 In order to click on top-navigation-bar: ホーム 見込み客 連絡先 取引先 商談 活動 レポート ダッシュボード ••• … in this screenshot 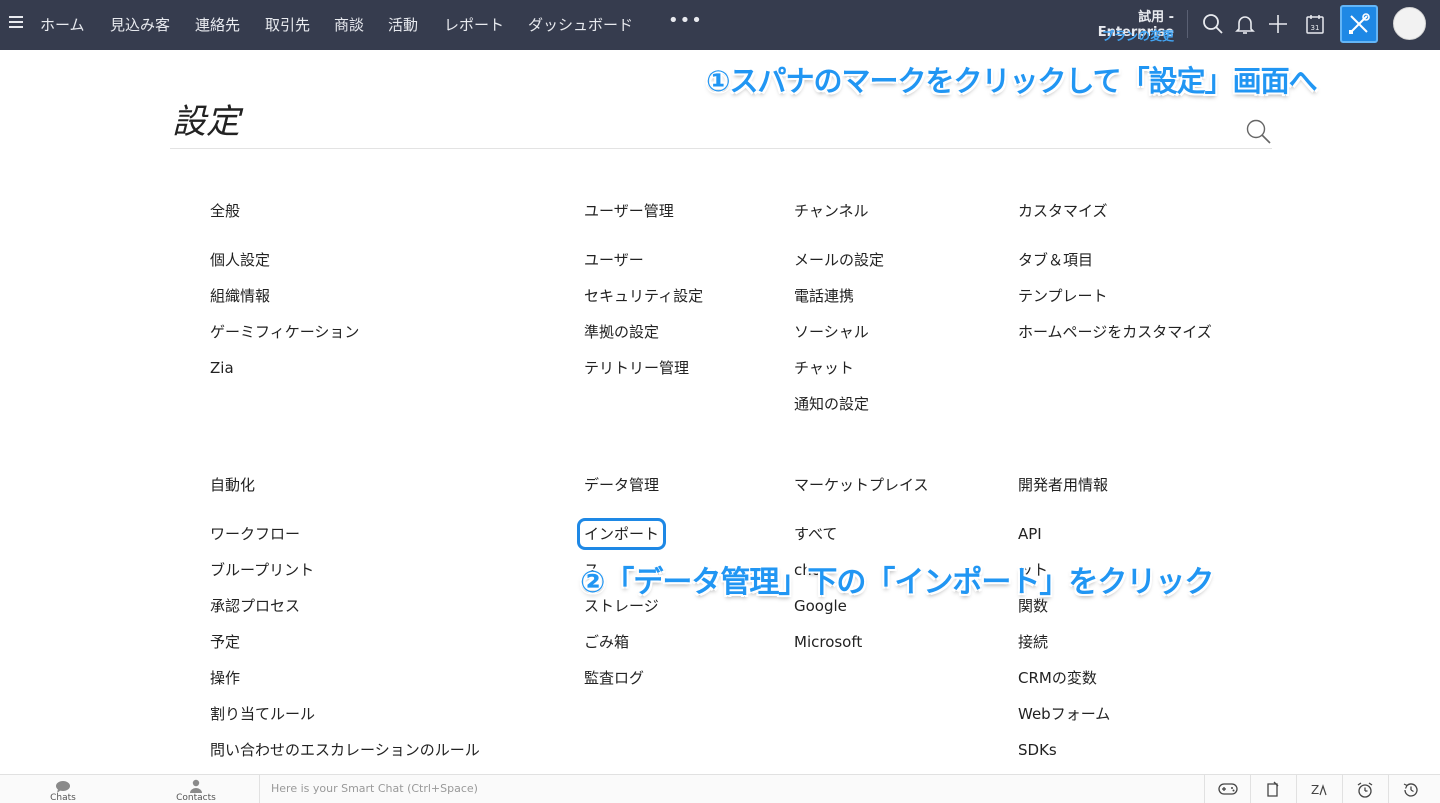, I will do `click(720, 25)`.